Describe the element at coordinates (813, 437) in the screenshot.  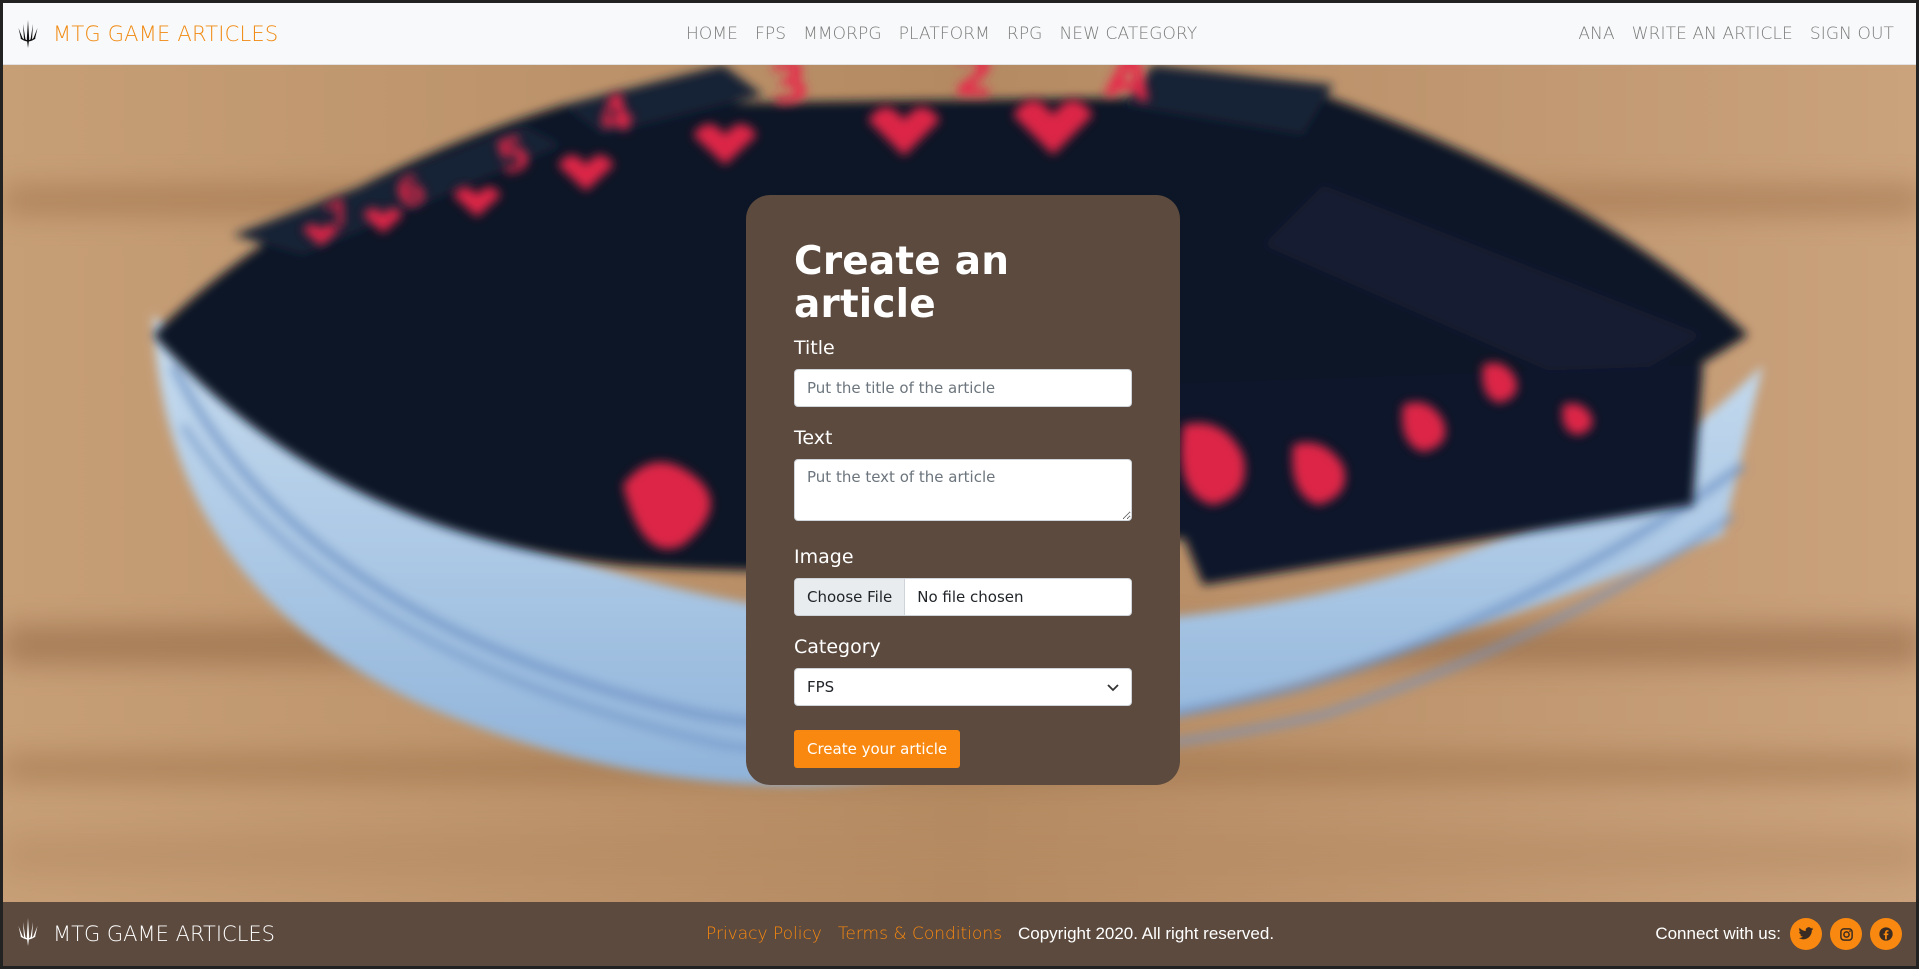
I see `text-label: Text` at that location.